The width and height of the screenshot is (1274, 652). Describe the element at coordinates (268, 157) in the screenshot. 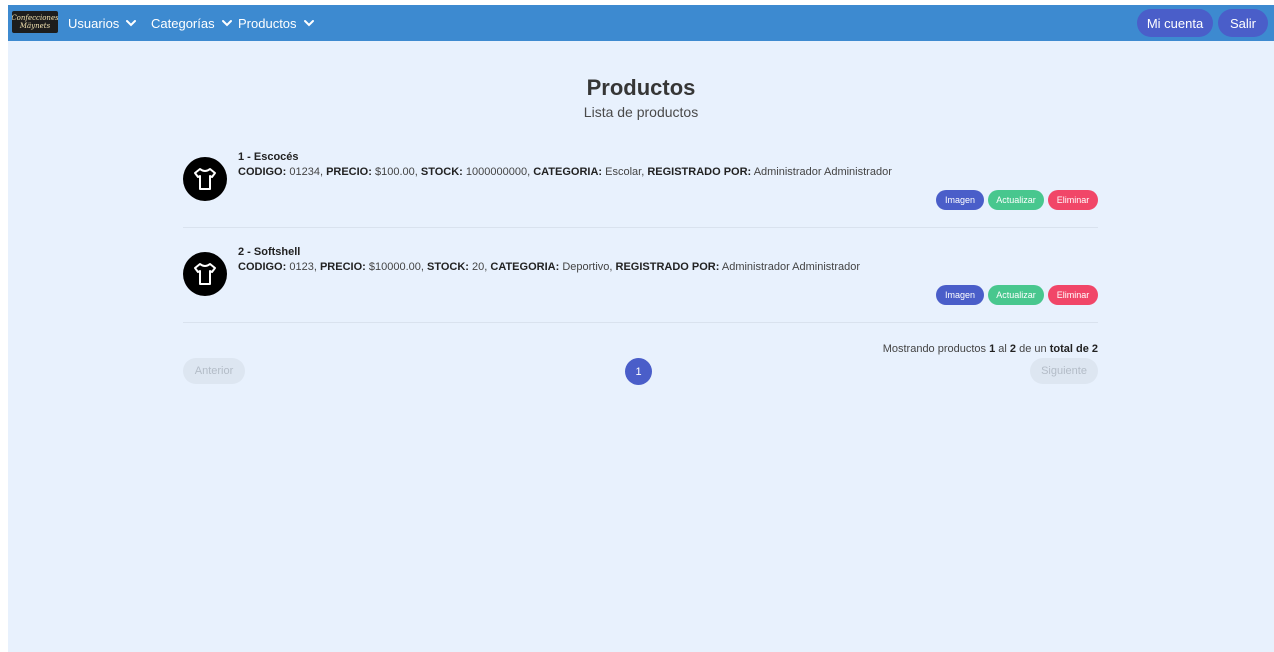

I see `product-title: 1 - Escocés` at that location.